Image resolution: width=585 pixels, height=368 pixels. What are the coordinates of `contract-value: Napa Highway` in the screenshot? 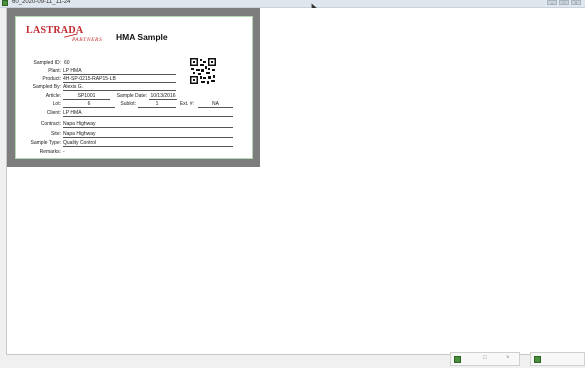 It's located at (148, 124).